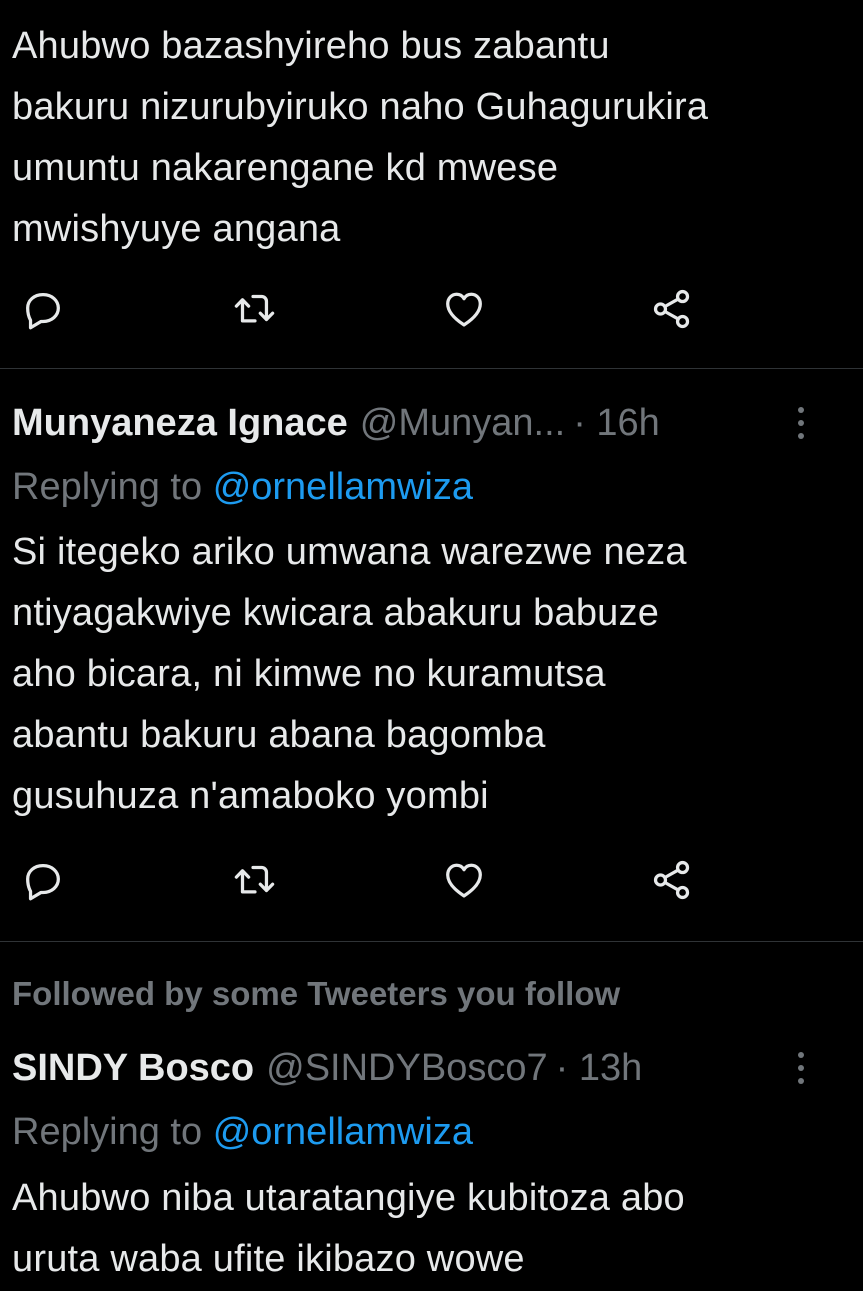  What do you see at coordinates (406, 1068) in the screenshot?
I see `user-handle: @SINDYBosco7` at bounding box center [406, 1068].